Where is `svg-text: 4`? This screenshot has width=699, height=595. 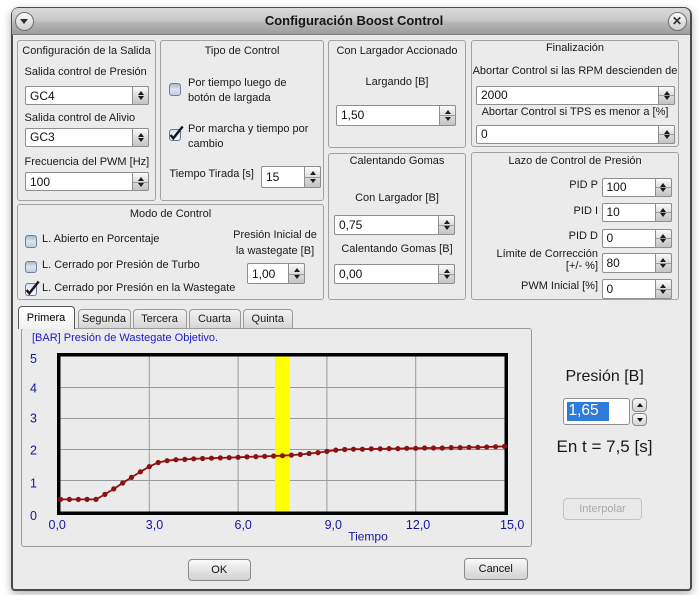 svg-text: 4 is located at coordinates (33, 388).